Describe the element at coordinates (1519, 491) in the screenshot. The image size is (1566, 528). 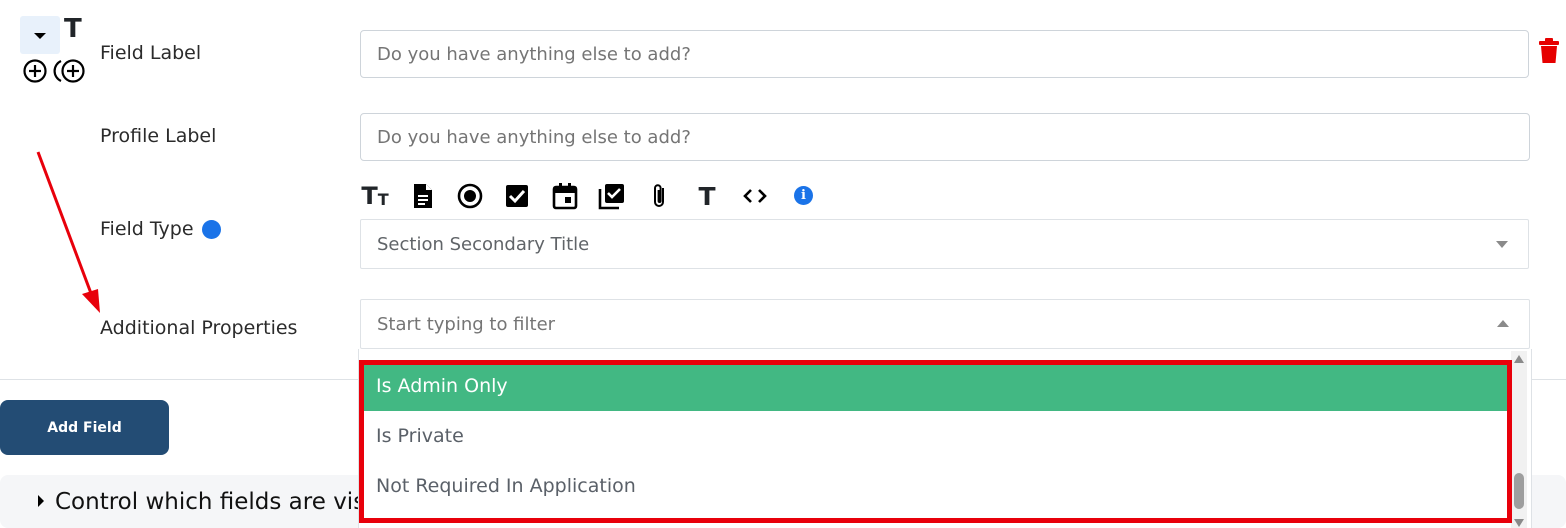
I see `scrollbar-thumb` at that location.